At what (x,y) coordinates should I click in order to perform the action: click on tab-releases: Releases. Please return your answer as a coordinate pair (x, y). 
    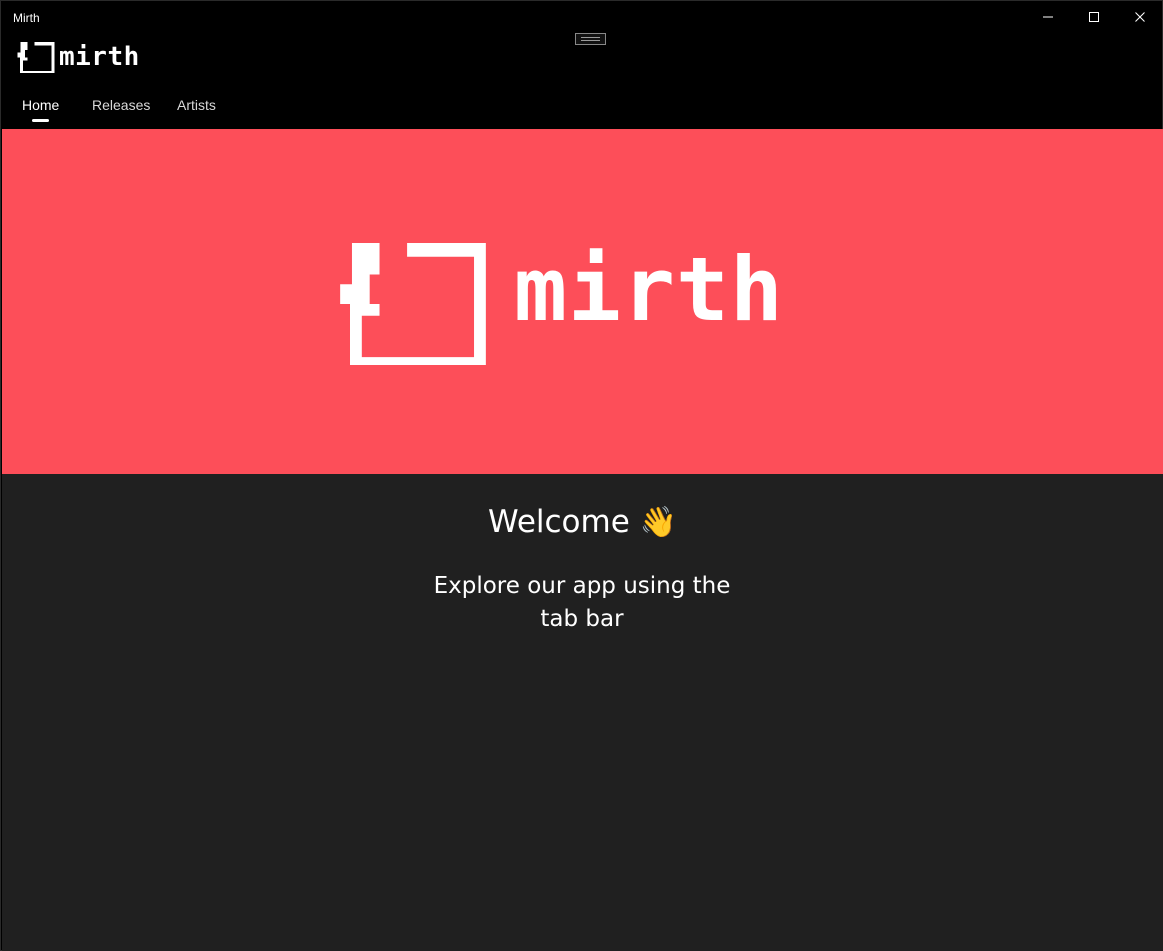
    Looking at the image, I should click on (121, 105).